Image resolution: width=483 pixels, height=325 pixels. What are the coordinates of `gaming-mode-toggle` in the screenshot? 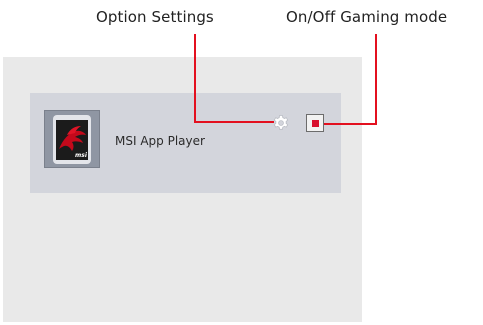 It's located at (315, 123).